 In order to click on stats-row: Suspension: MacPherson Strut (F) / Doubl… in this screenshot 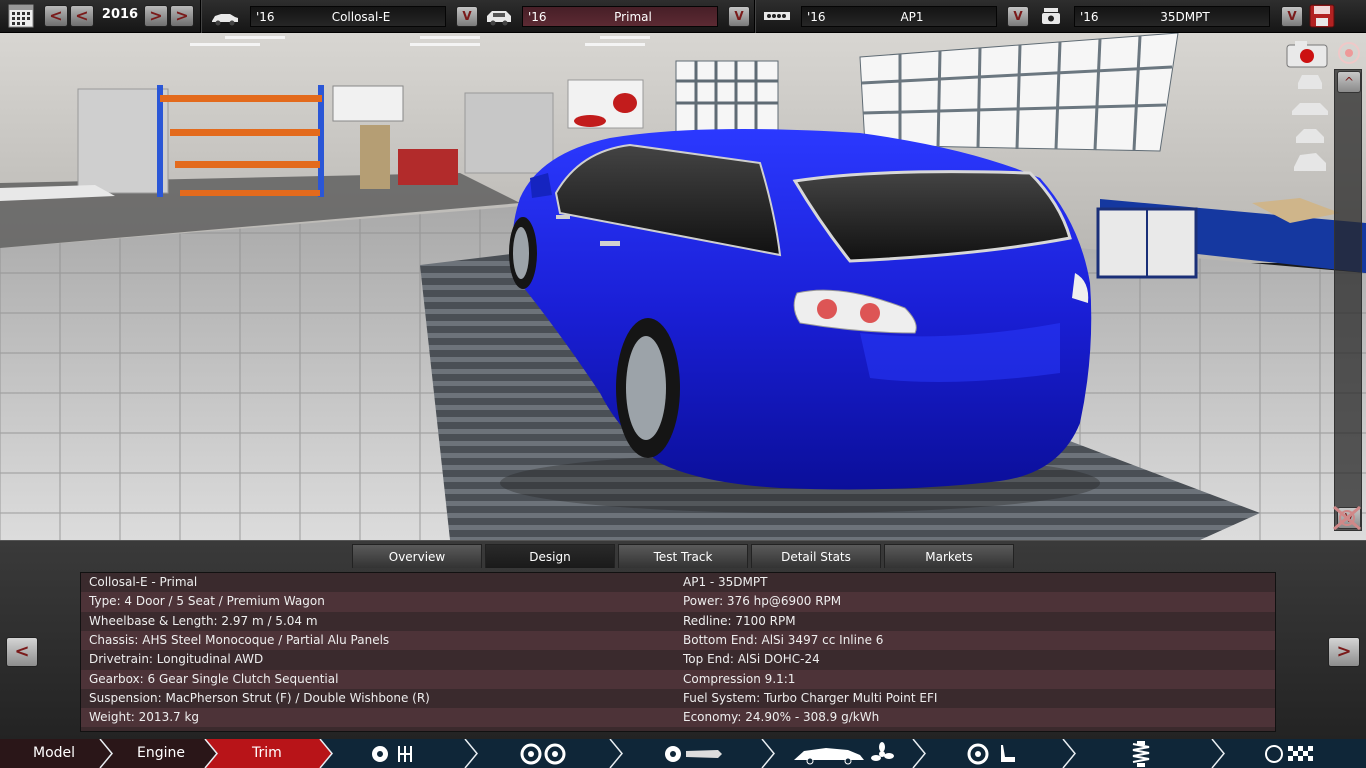, I will do `click(678, 698)`.